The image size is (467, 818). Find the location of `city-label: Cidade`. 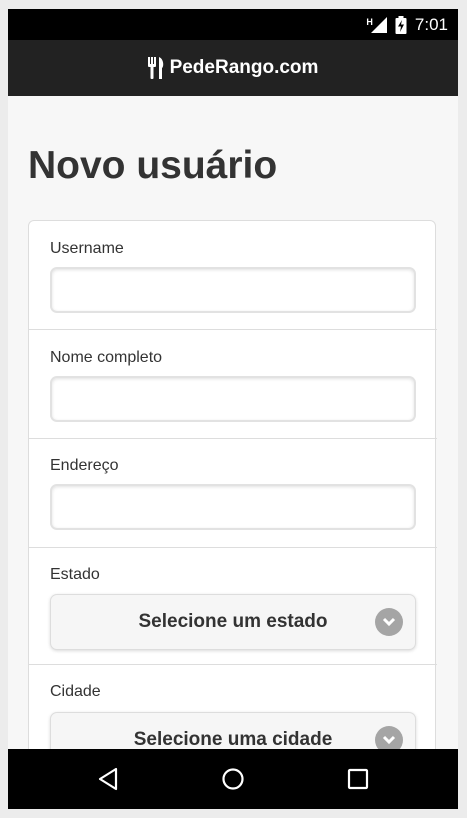

city-label: Cidade is located at coordinates (75, 691).